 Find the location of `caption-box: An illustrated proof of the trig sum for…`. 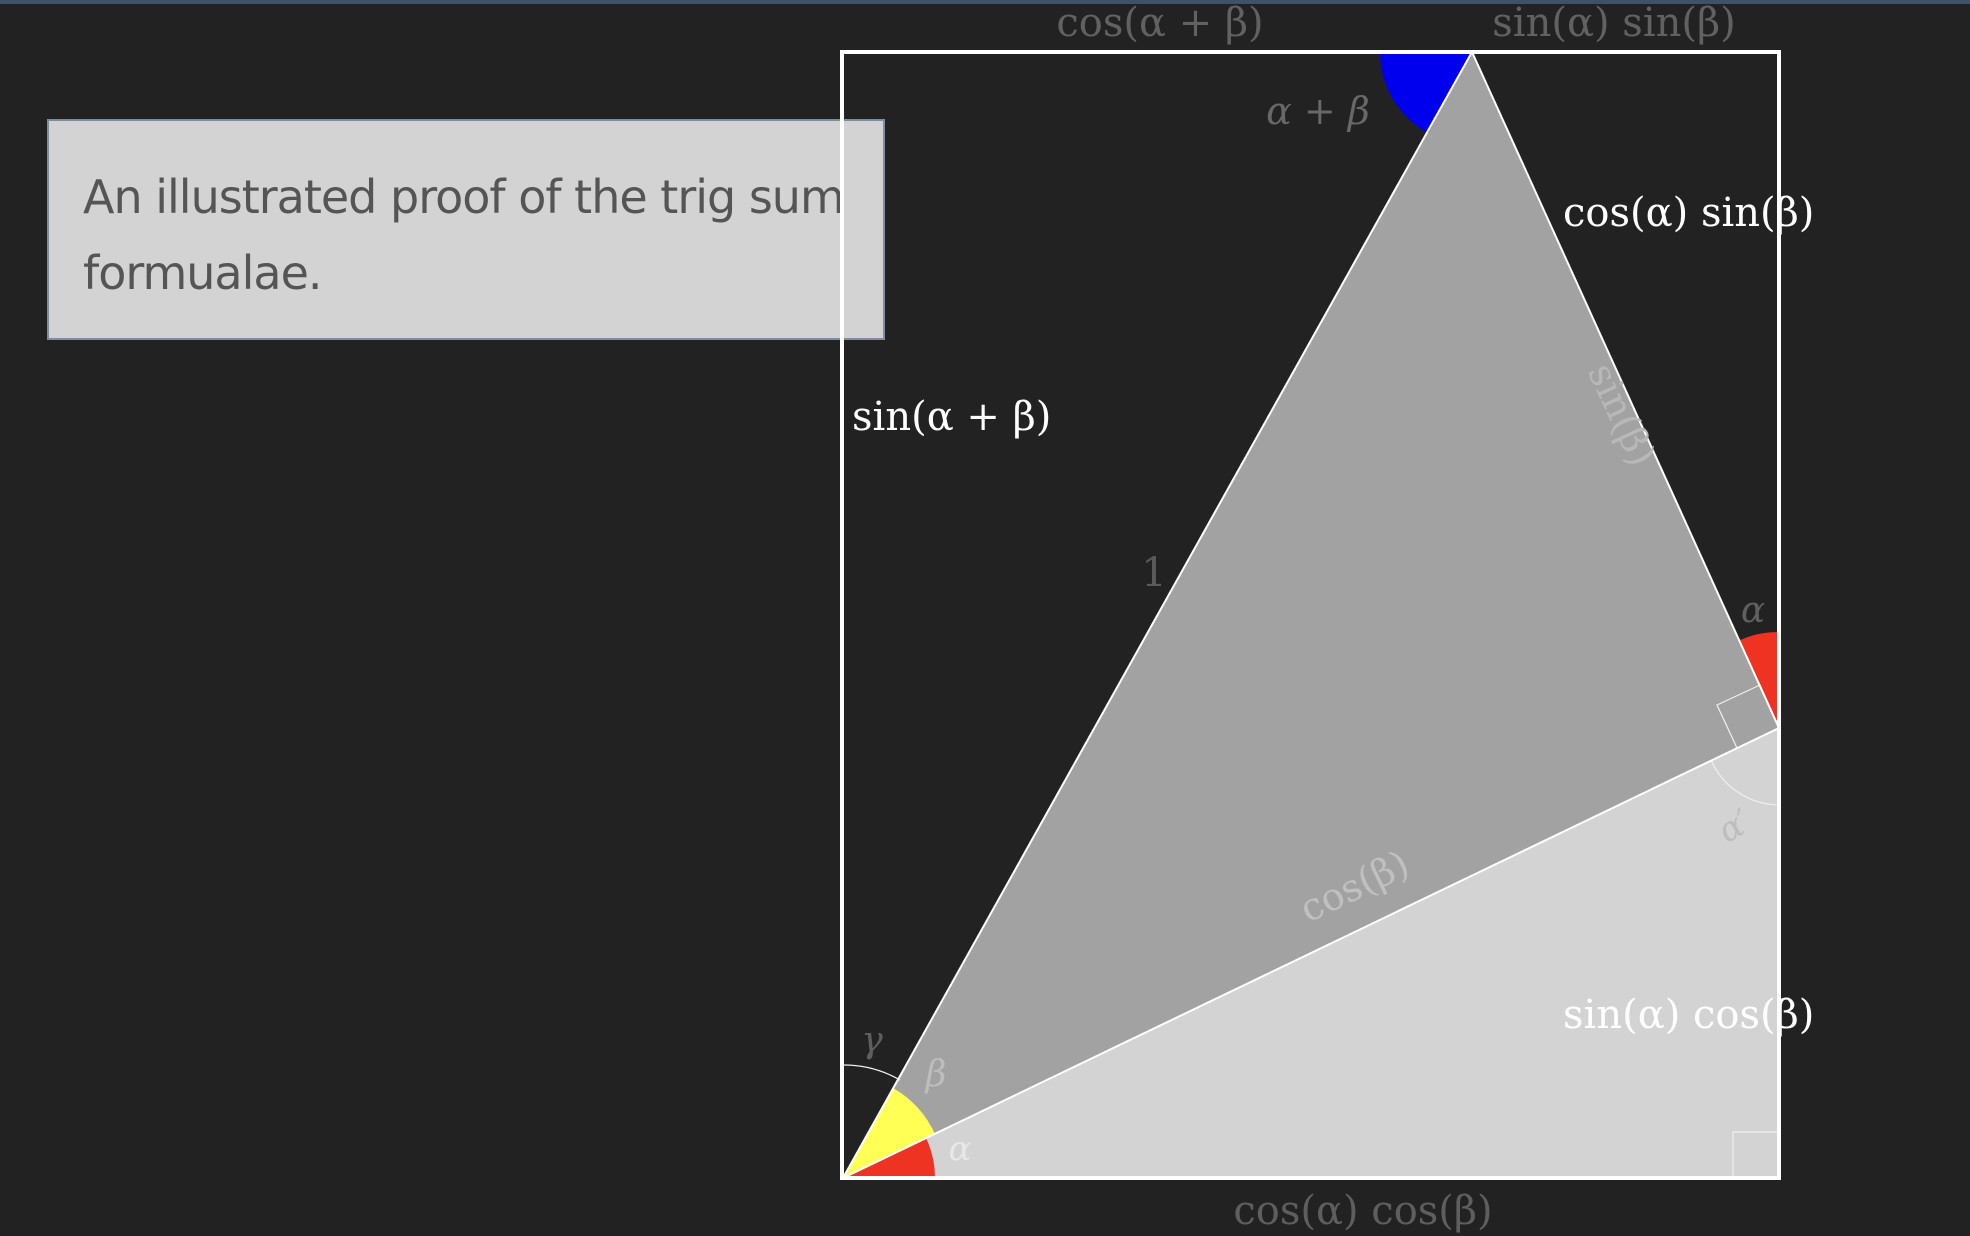

caption-box: An illustrated proof of the trig sum for… is located at coordinates (466, 229).